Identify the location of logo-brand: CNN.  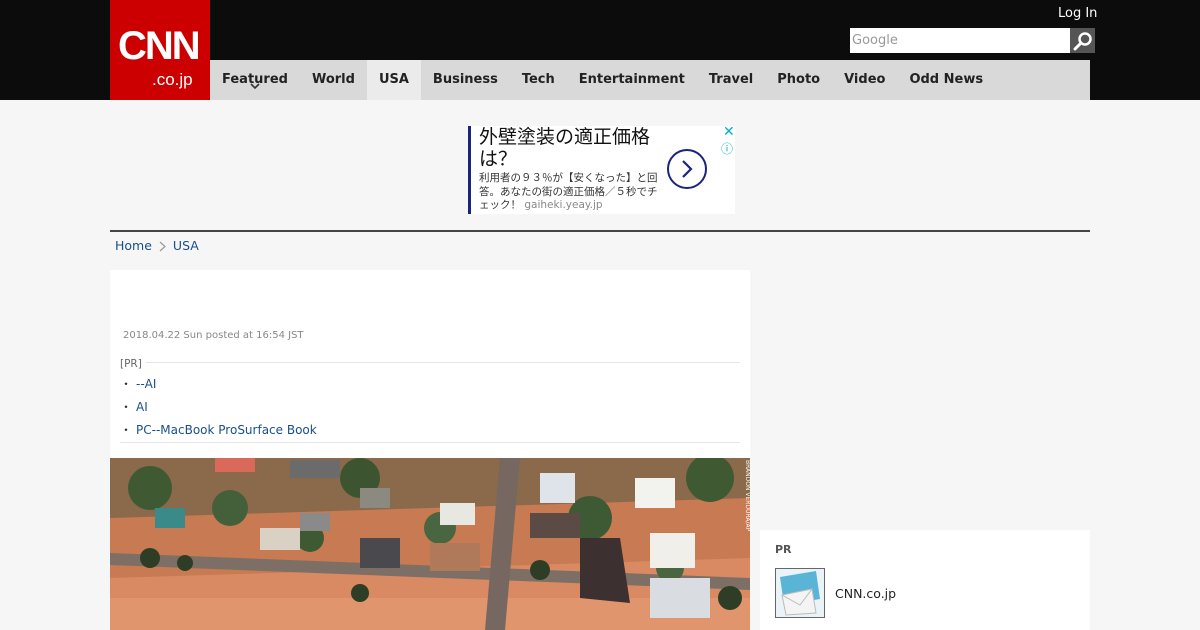
(159, 46).